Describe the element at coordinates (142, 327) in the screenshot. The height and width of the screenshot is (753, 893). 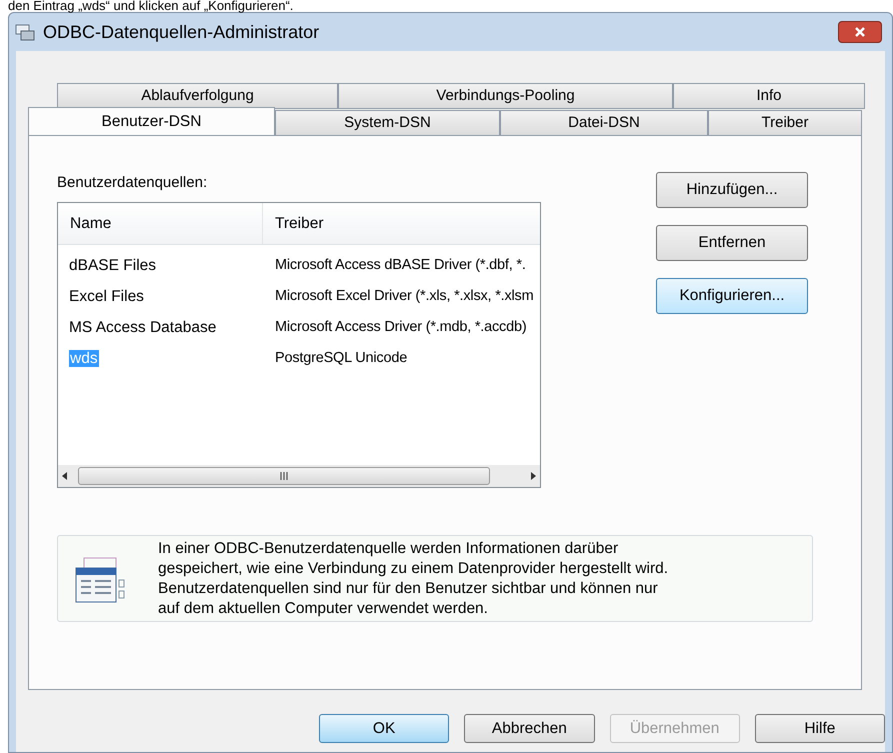
I see `table-cell: MS Access Database` at that location.